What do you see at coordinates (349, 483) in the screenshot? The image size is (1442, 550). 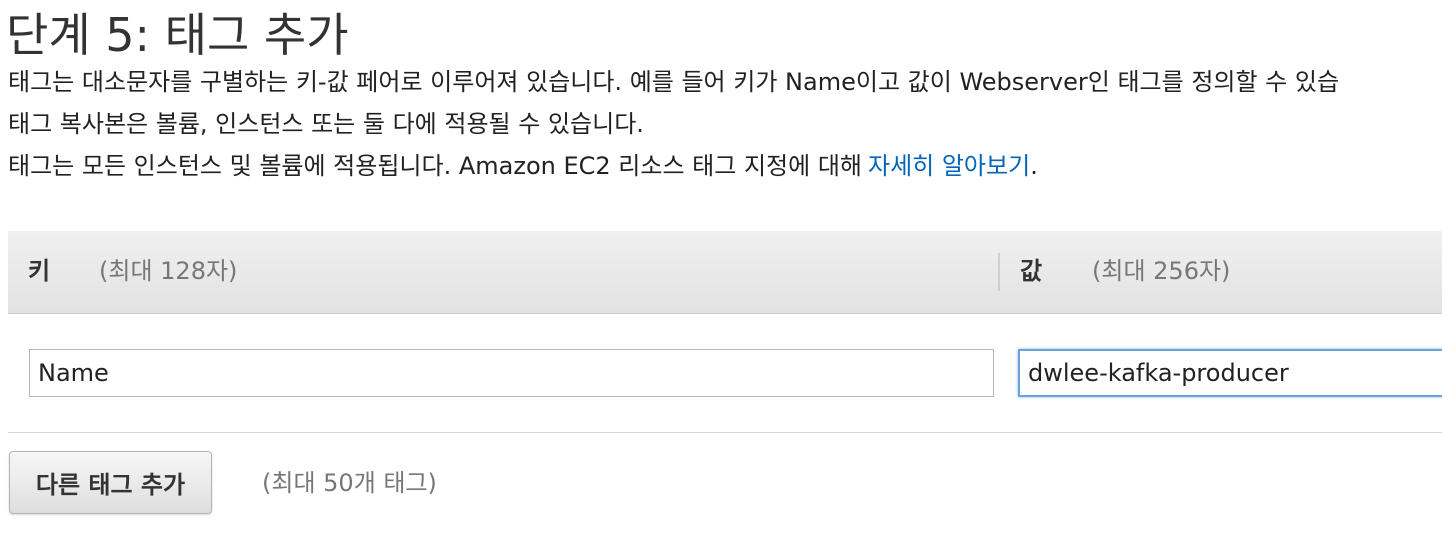 I see `max-tags-hint: (최대 50개 태그)` at bounding box center [349, 483].